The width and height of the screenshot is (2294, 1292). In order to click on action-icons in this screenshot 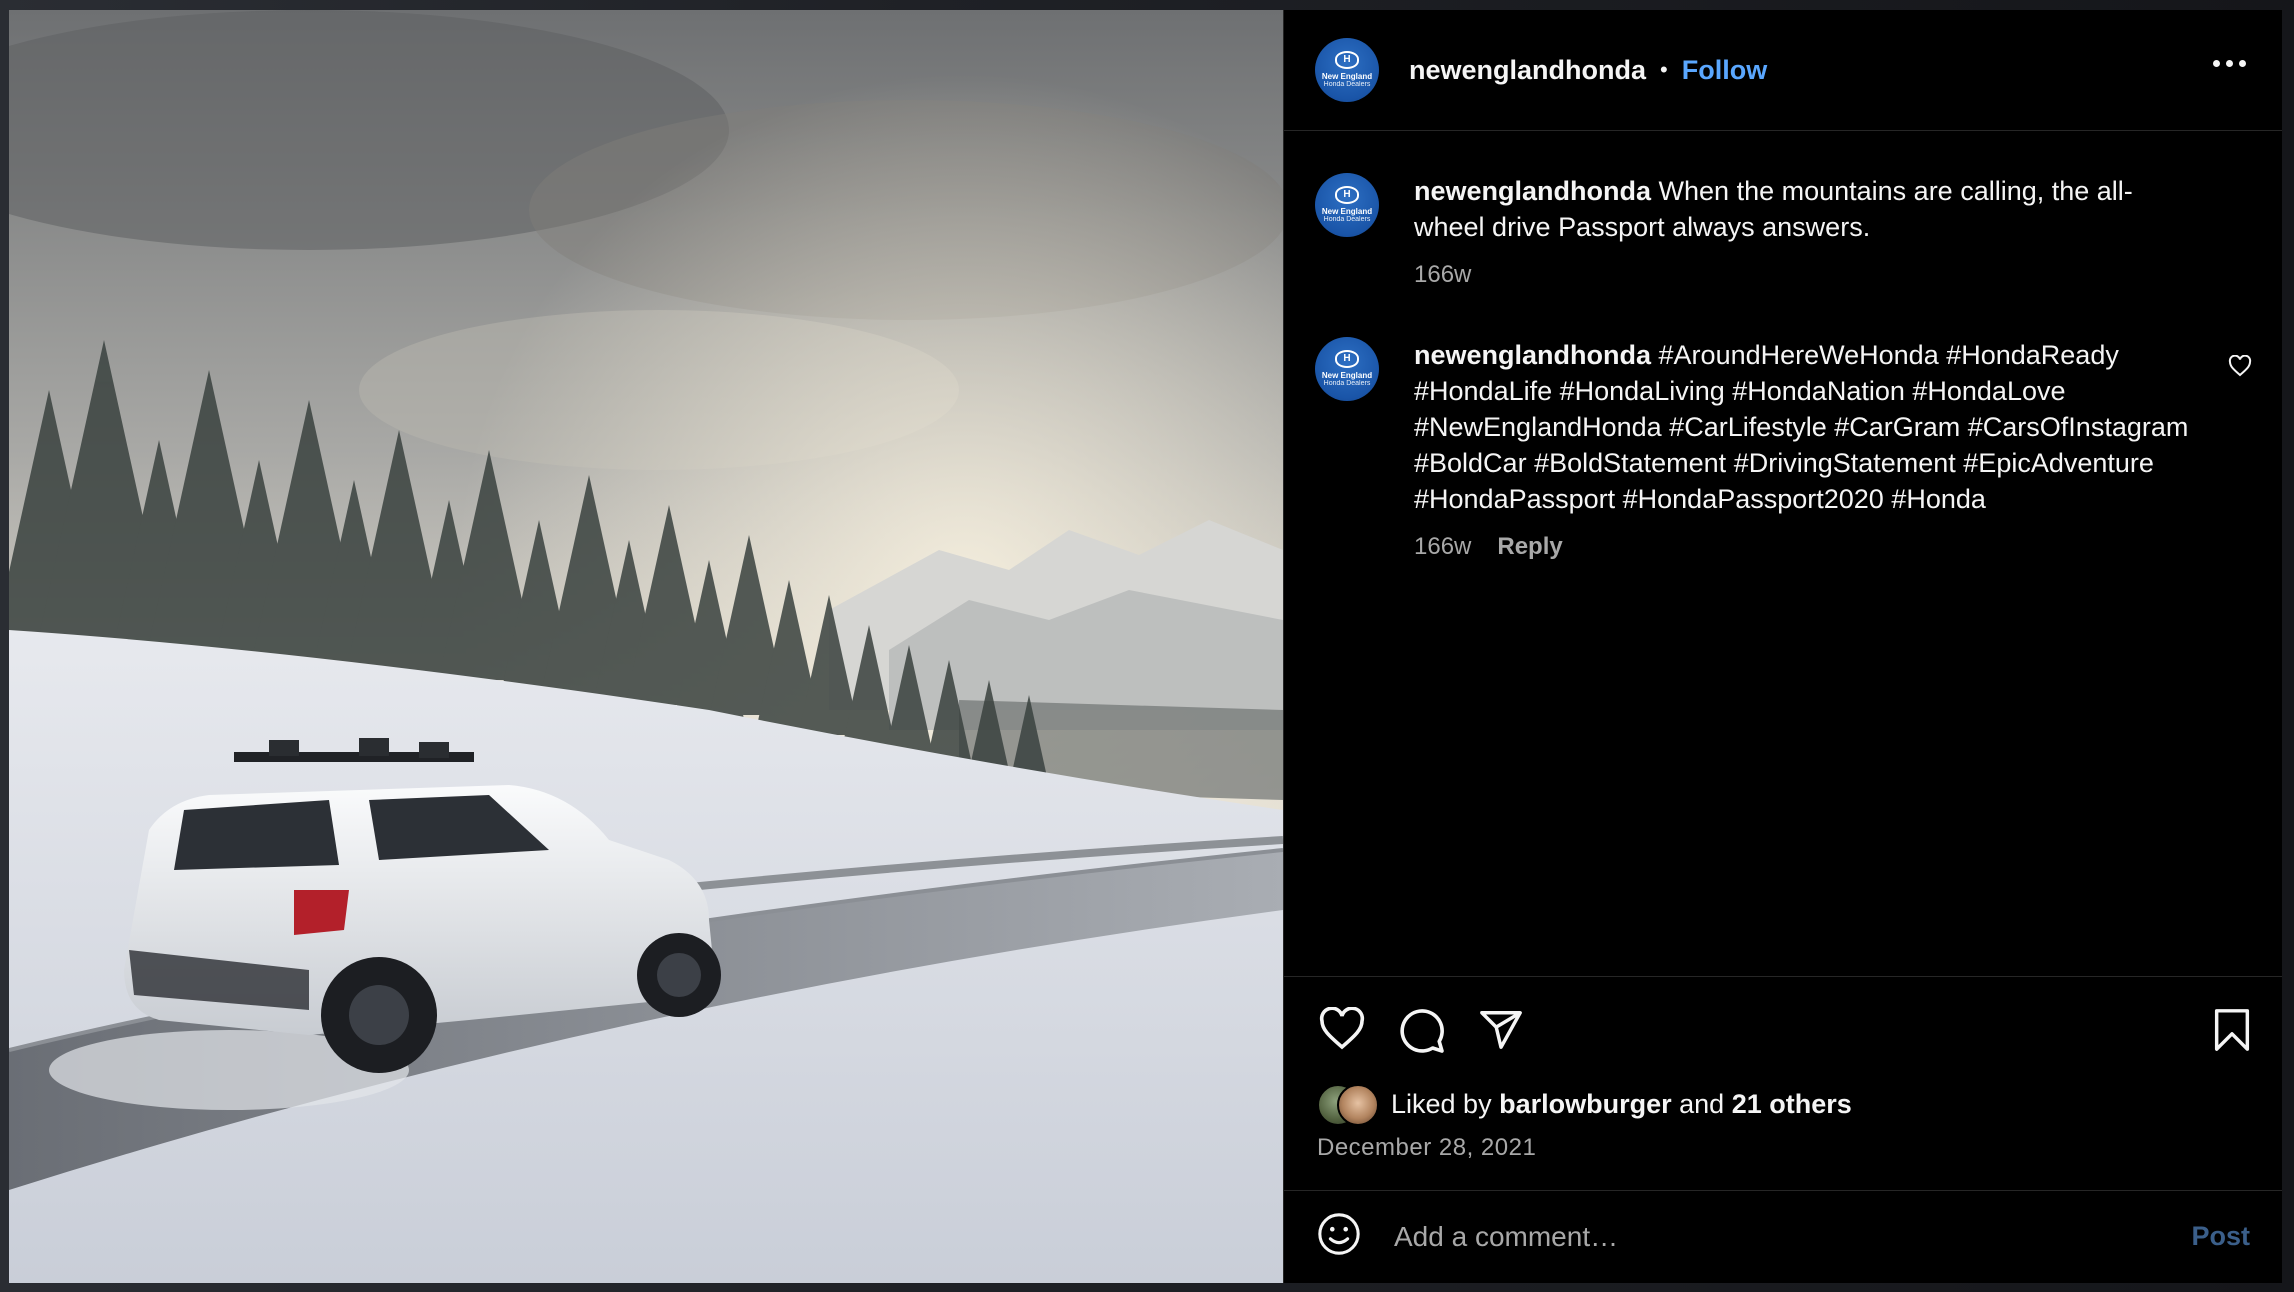, I will do `click(1421, 1033)`.